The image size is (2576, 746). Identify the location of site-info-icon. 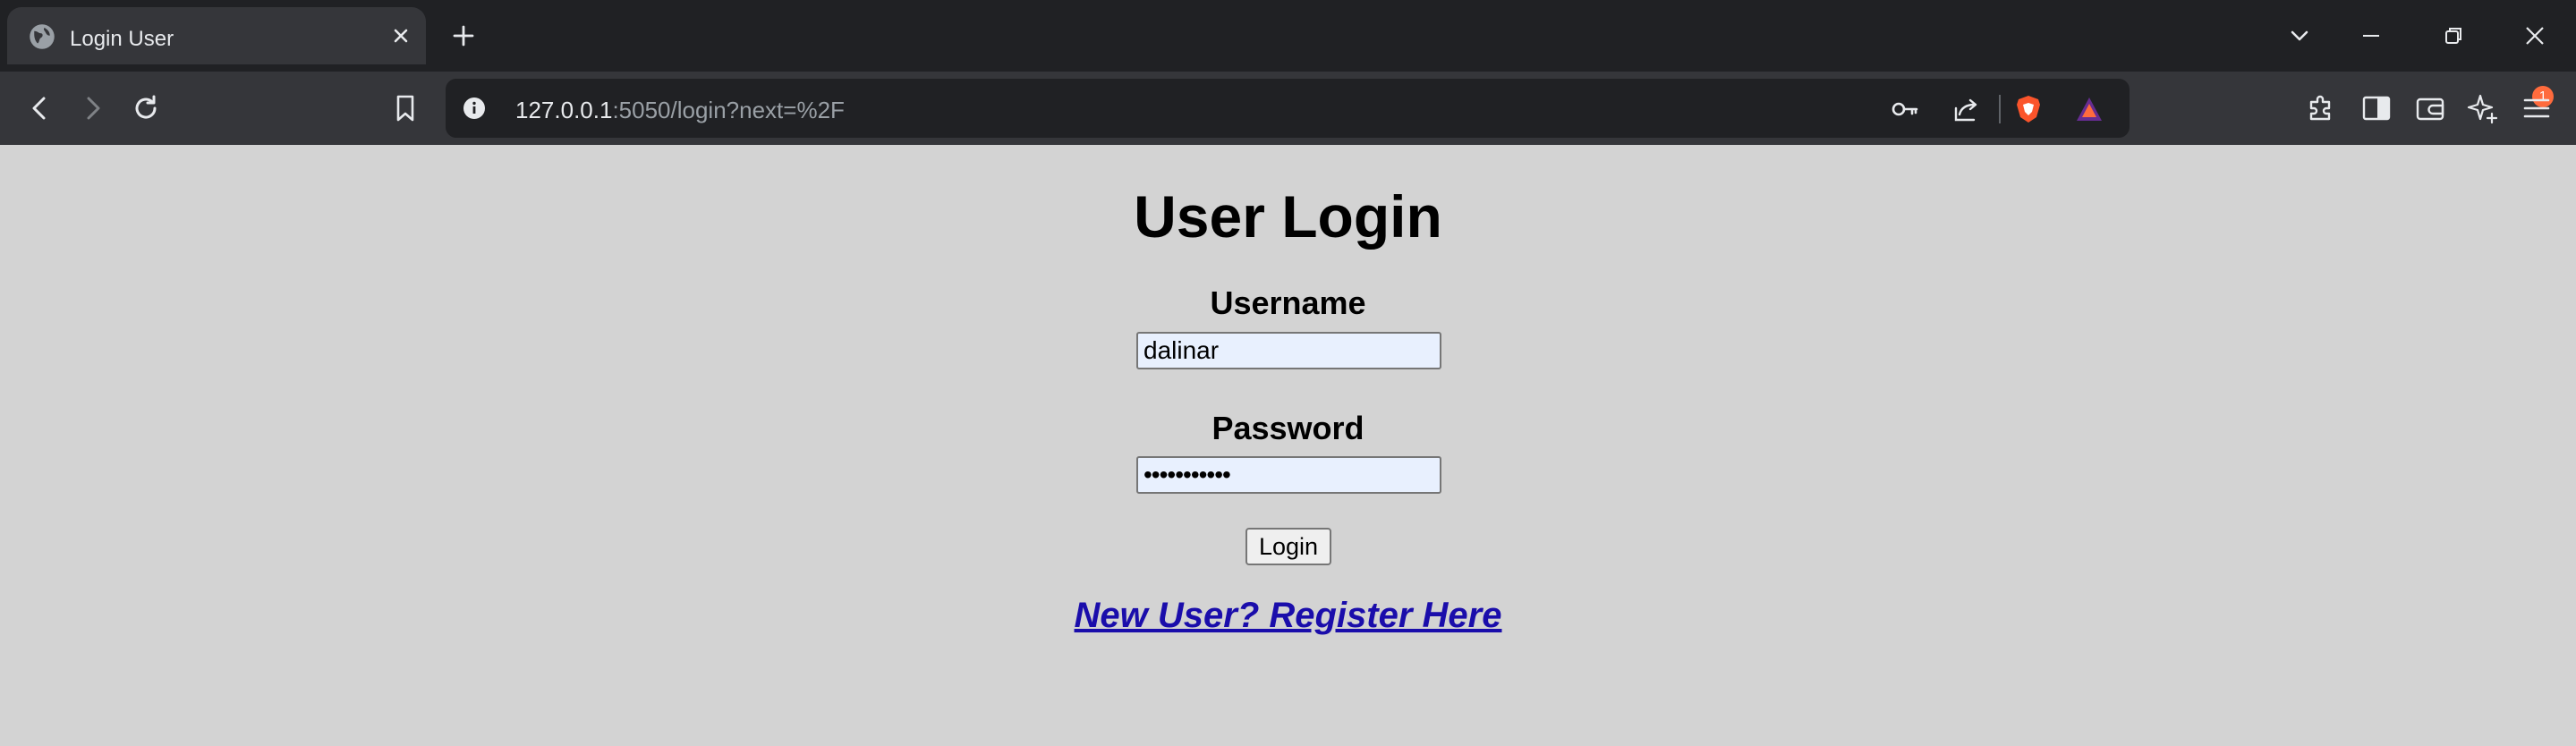
(474, 109).